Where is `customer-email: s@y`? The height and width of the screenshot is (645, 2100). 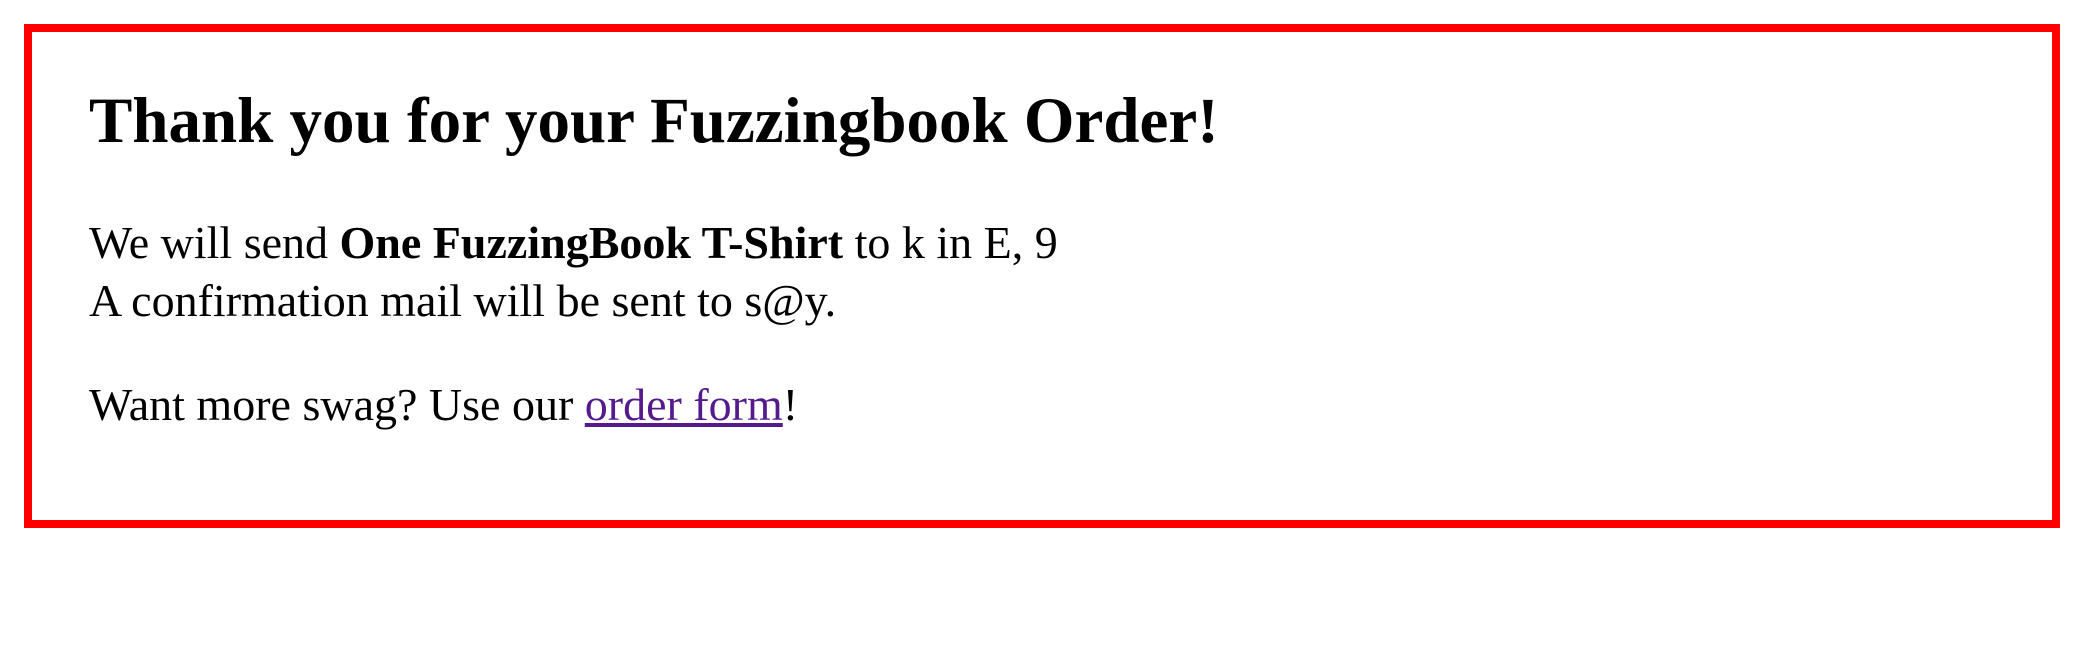 customer-email: s@y is located at coordinates (784, 300).